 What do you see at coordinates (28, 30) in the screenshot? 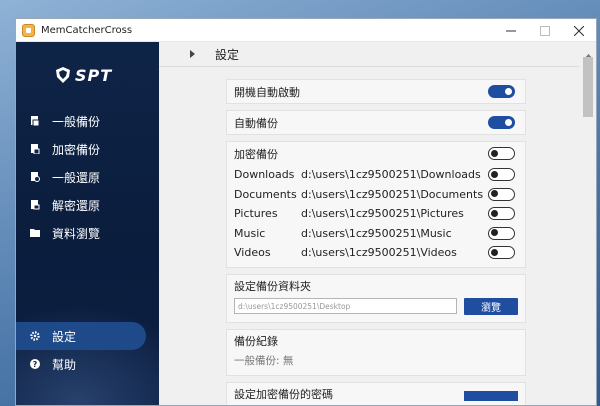
I see `app-icon` at bounding box center [28, 30].